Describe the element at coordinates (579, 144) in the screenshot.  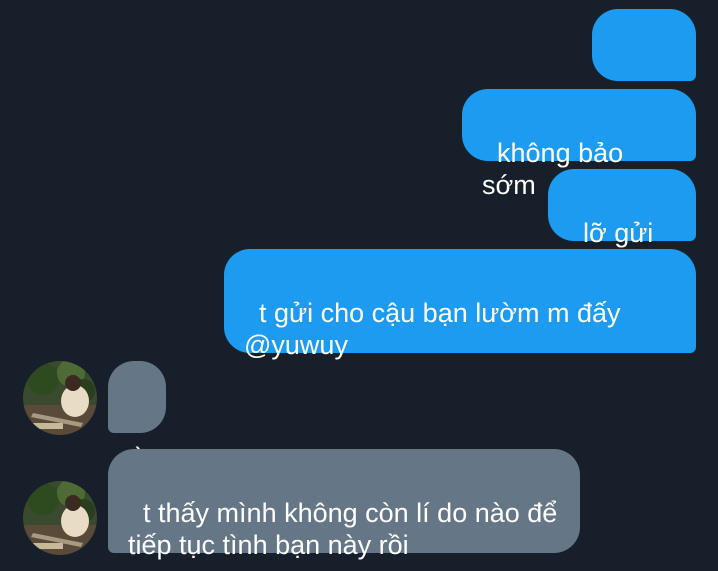
I see `sent-message-bubble: không bảo sớm` at that location.